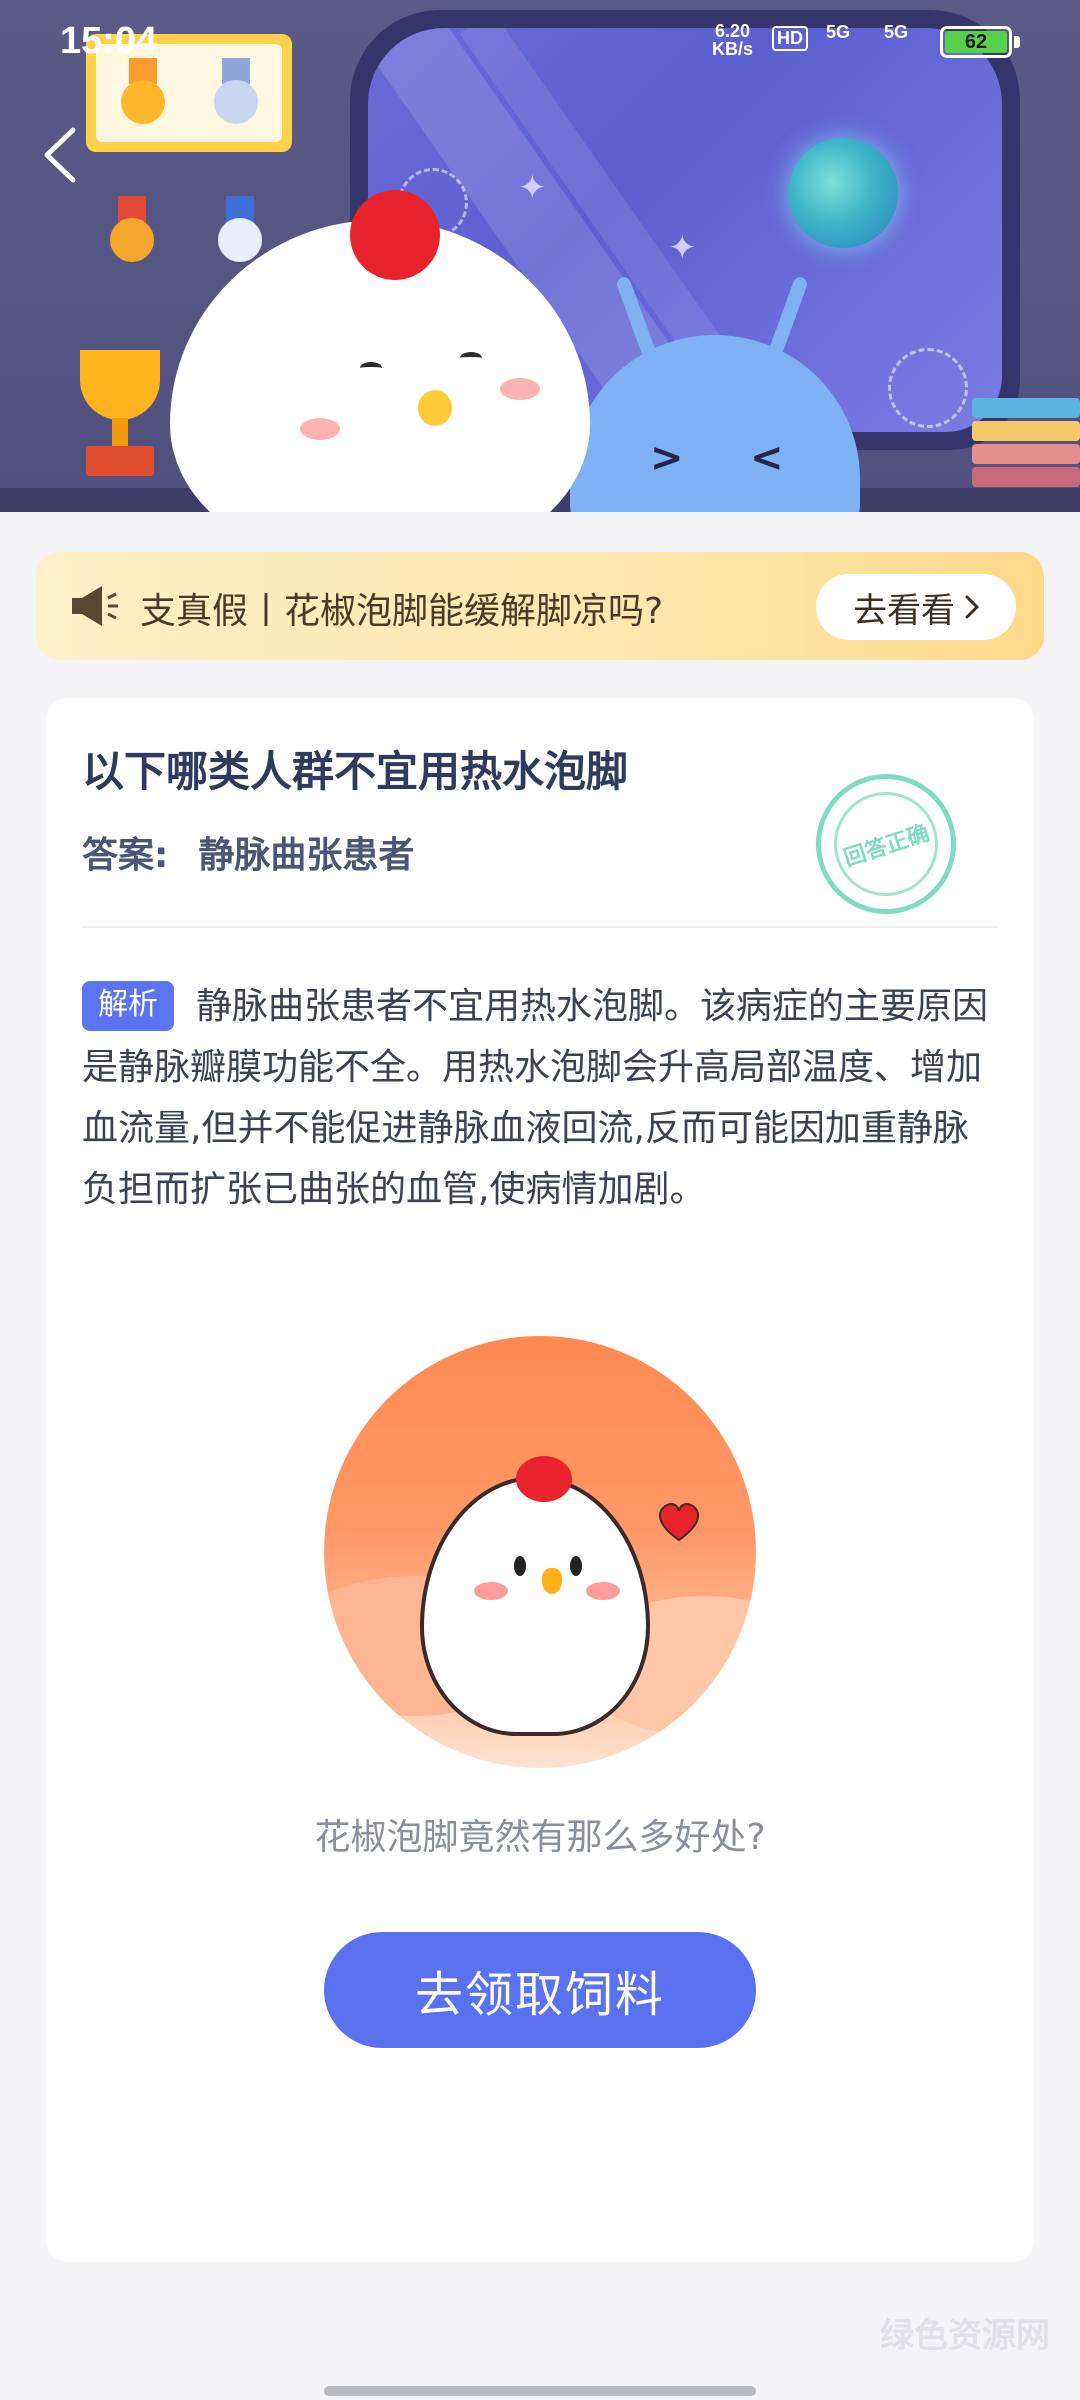 The width and height of the screenshot is (1080, 2400). I want to click on battery-level: 62, so click(976, 42).